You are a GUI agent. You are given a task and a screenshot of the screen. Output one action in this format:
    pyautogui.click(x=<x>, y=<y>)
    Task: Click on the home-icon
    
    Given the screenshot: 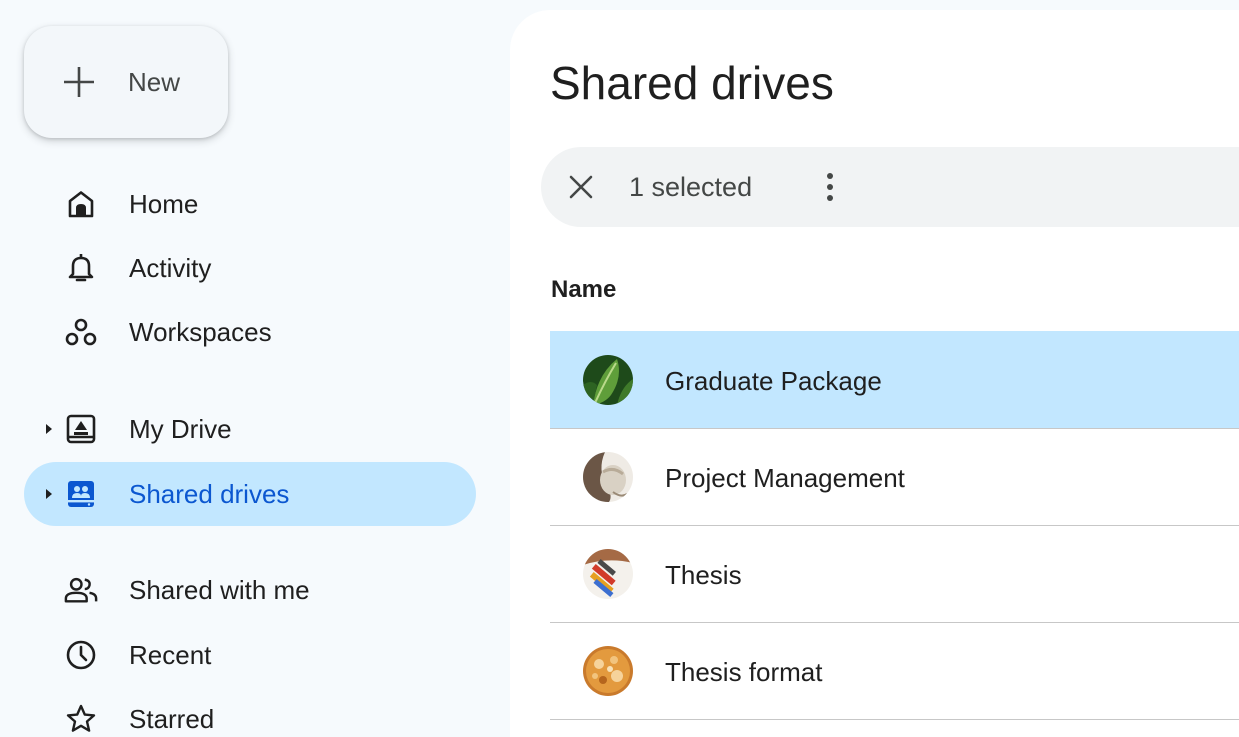 What is the action you would take?
    pyautogui.click(x=81, y=204)
    